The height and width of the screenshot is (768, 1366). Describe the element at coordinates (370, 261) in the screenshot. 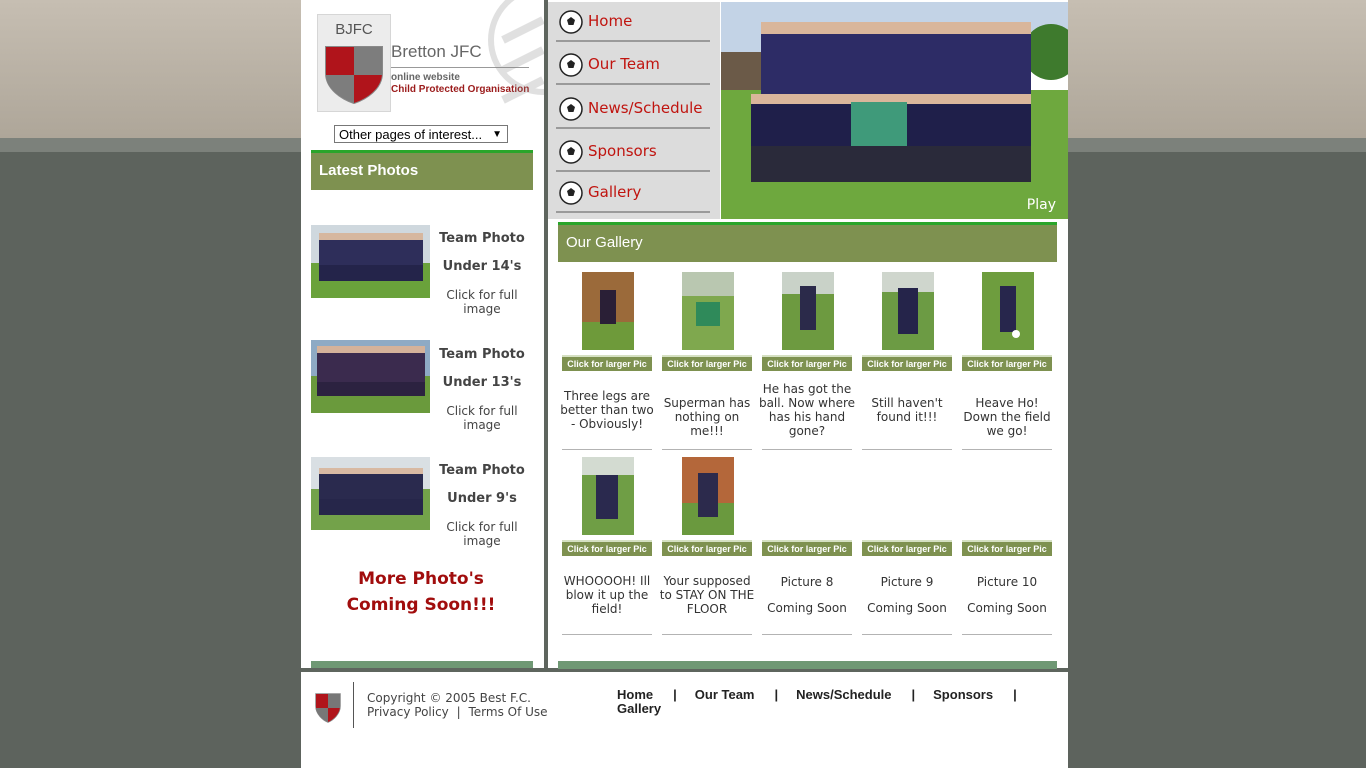

I see `team-photo-u14-thumbnail` at that location.